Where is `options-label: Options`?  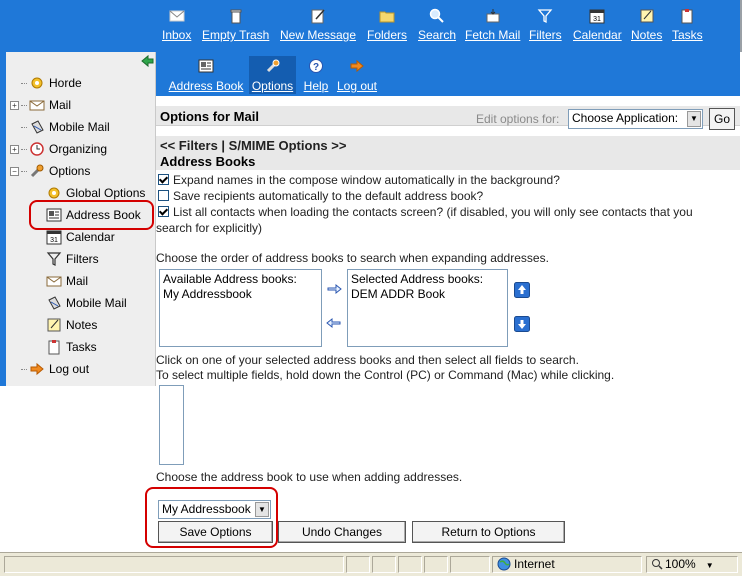
options-label: Options is located at coordinates (272, 86).